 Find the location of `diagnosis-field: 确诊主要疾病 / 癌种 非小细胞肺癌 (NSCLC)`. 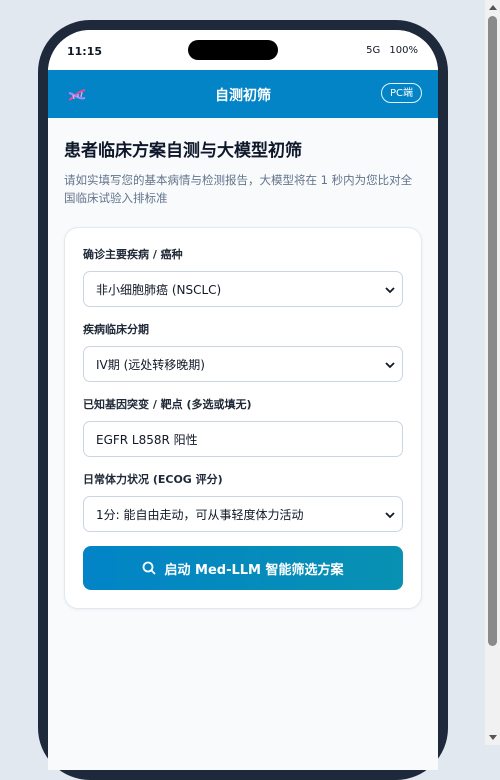

diagnosis-field: 确诊主要疾病 / 癌种 非小细胞肺癌 (NSCLC) is located at coordinates (243, 276).